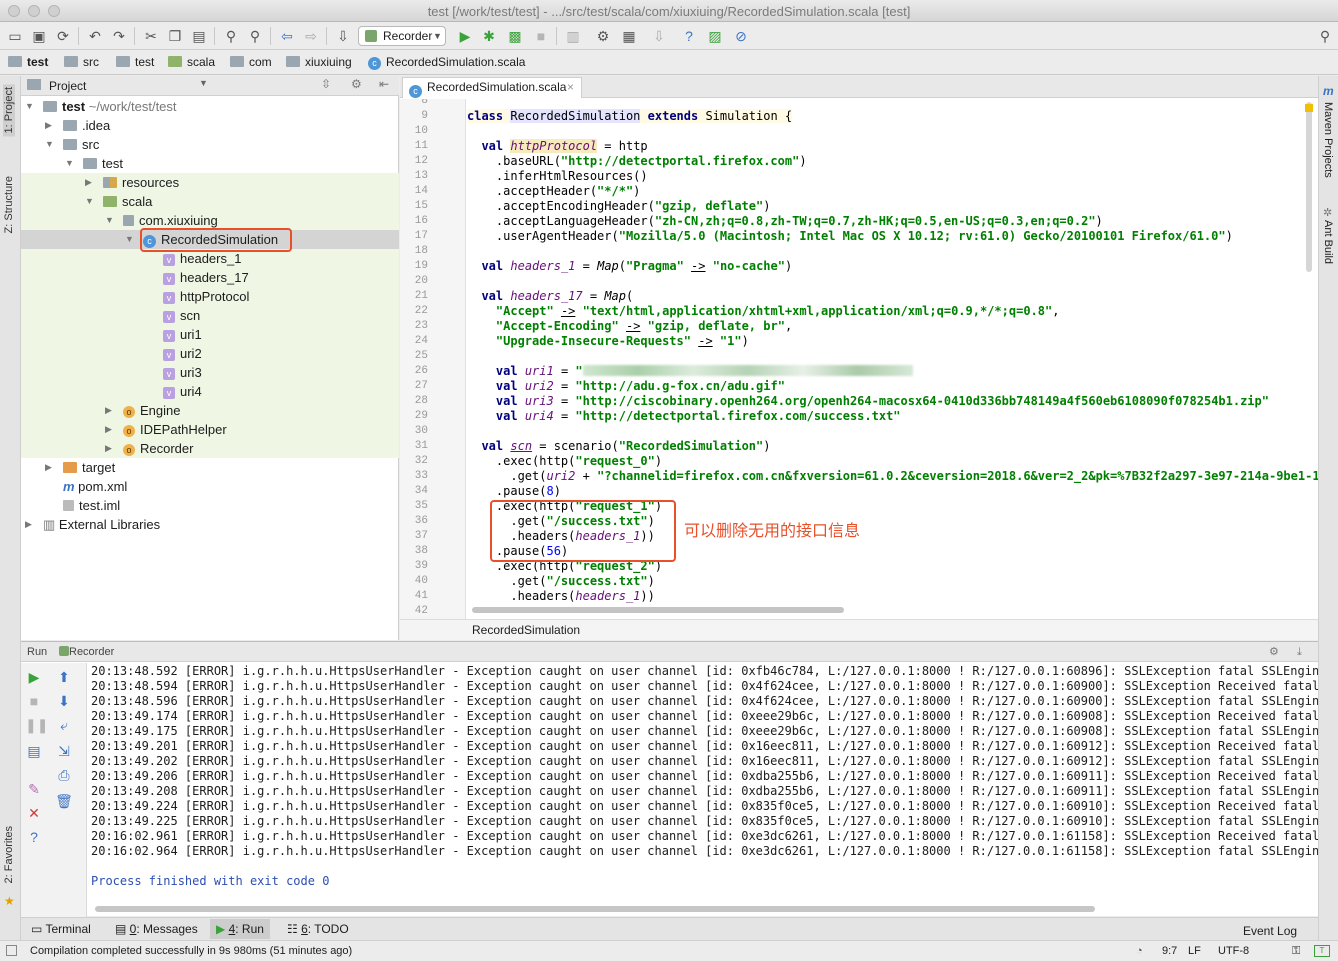  What do you see at coordinates (1194, 951) in the screenshot?
I see `line-separator: LF` at bounding box center [1194, 951].